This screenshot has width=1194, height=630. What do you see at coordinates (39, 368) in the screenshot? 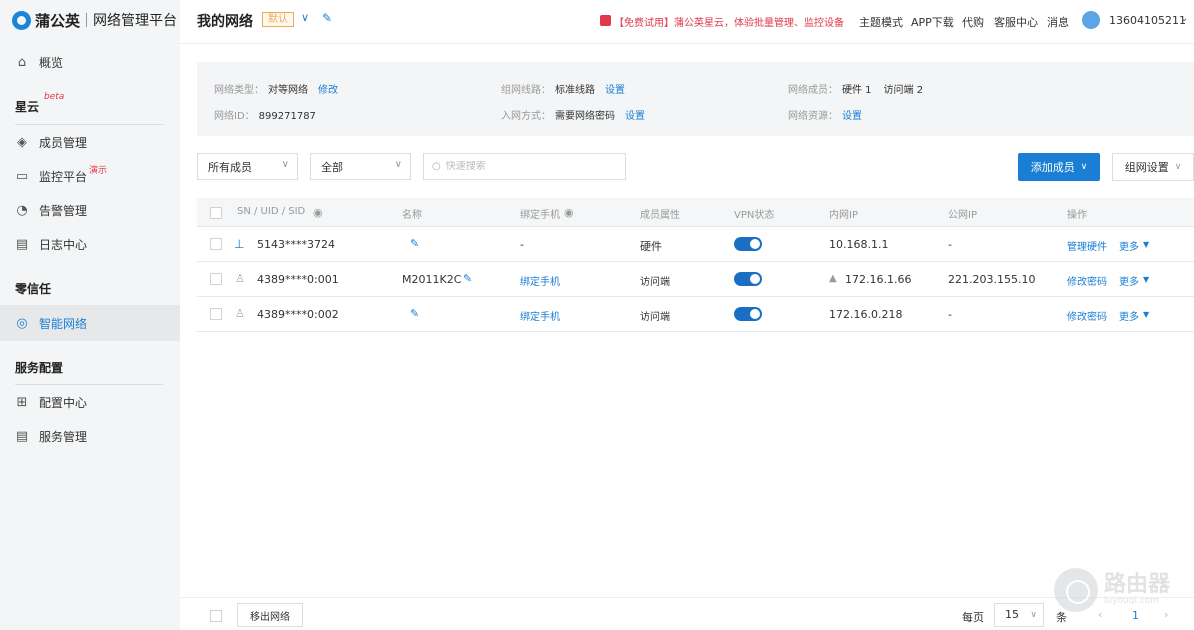
I see `sidebar-section-service-config: 服务配置` at bounding box center [39, 368].